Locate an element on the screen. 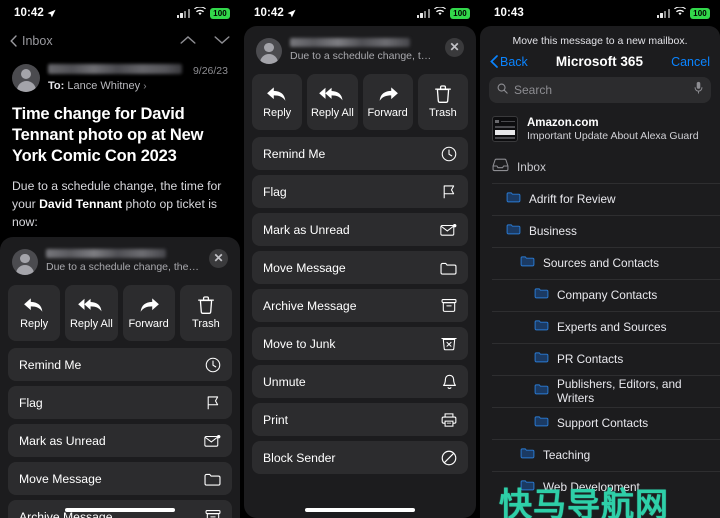 The image size is (720, 518). move-to-junk-label: Move to Junk is located at coordinates (299, 343).